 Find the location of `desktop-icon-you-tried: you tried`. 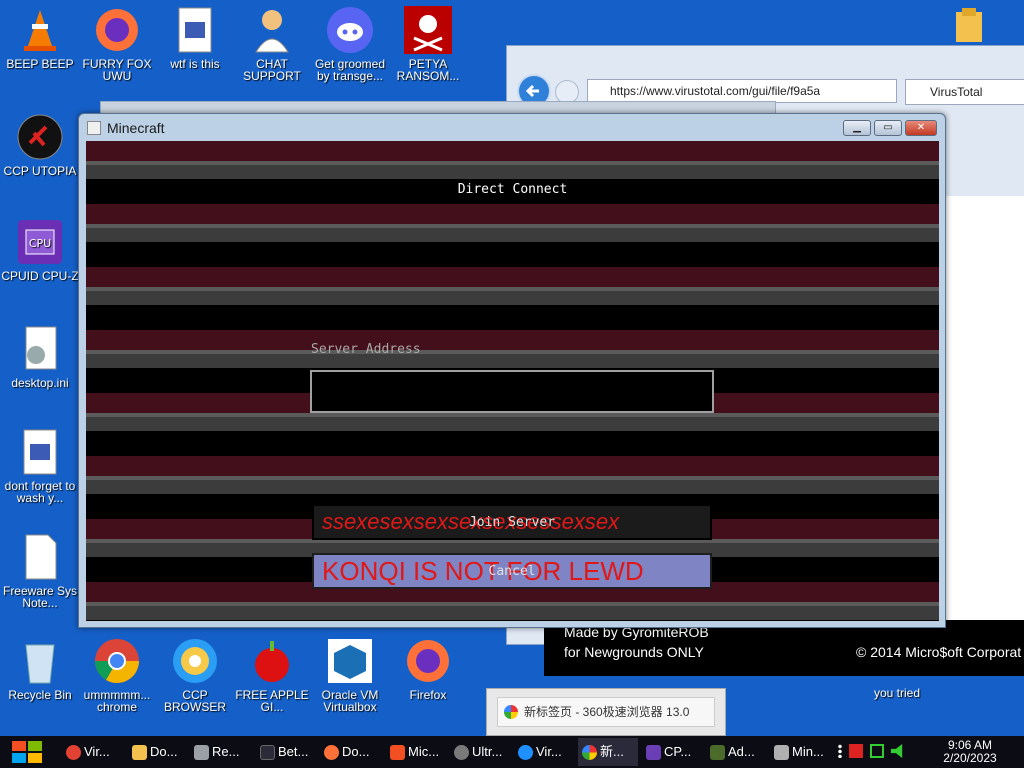

desktop-icon-you-tried: you tried is located at coordinates (897, 693).